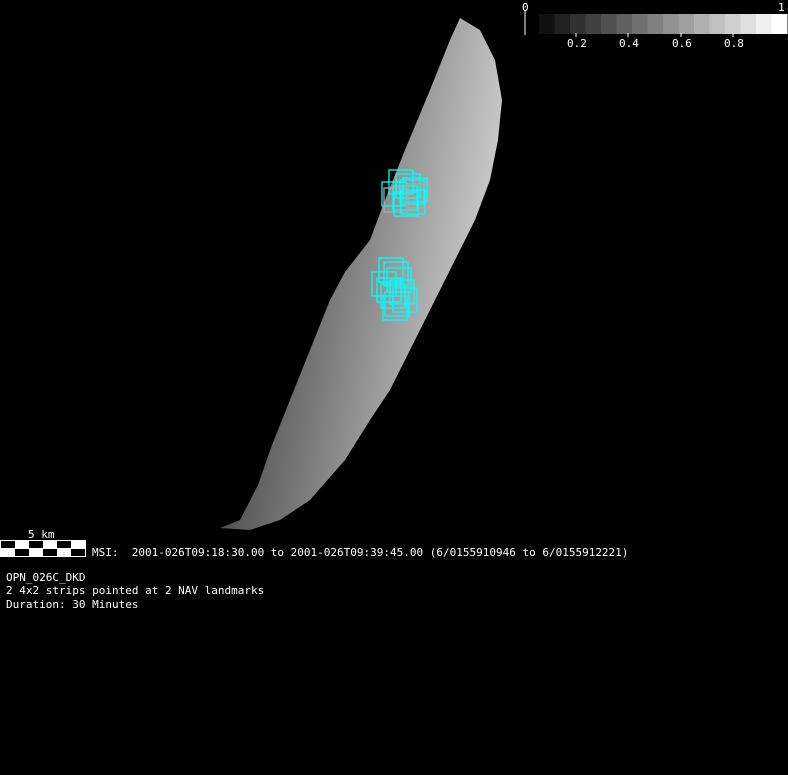 The width and height of the screenshot is (788, 775). I want to click on colorbar-tick: 0.2, so click(577, 43).